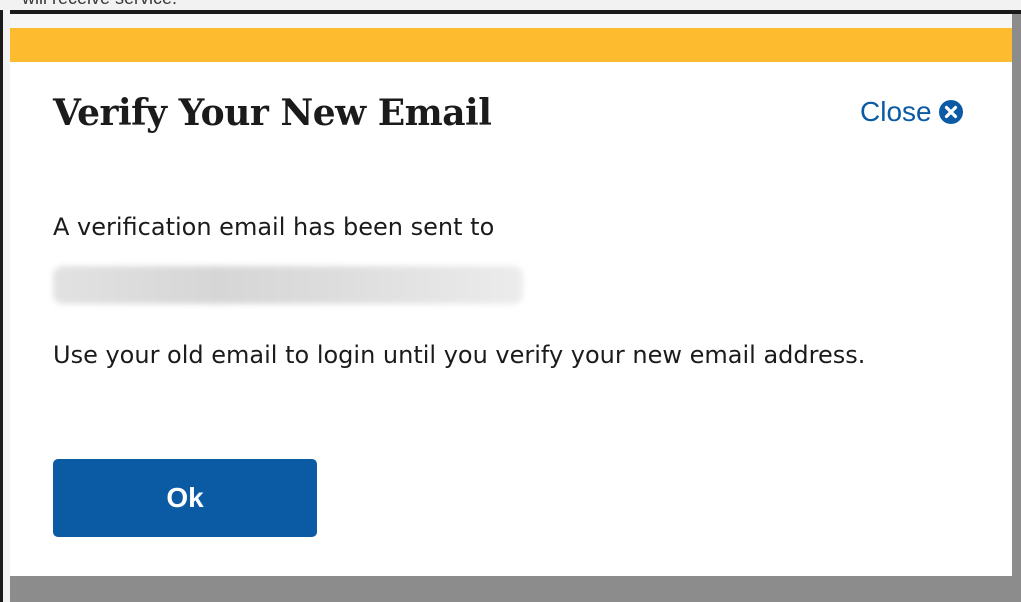 The image size is (1021, 602). What do you see at coordinates (511, 45) in the screenshot?
I see `modal-accent-bar` at bounding box center [511, 45].